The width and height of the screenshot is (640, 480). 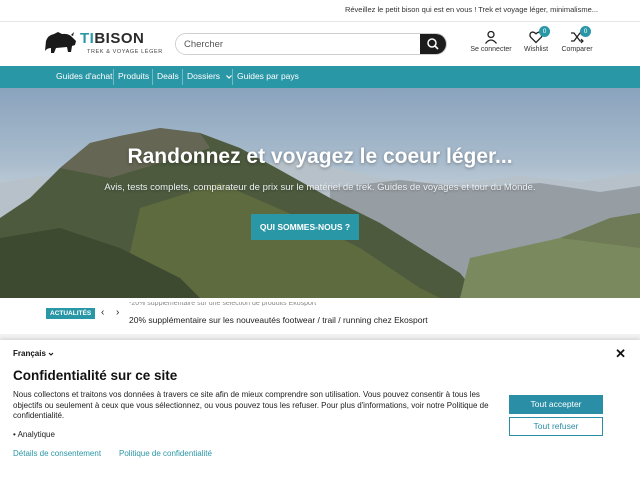 I want to click on consent-details-link: Détails de consentement, so click(x=57, y=453).